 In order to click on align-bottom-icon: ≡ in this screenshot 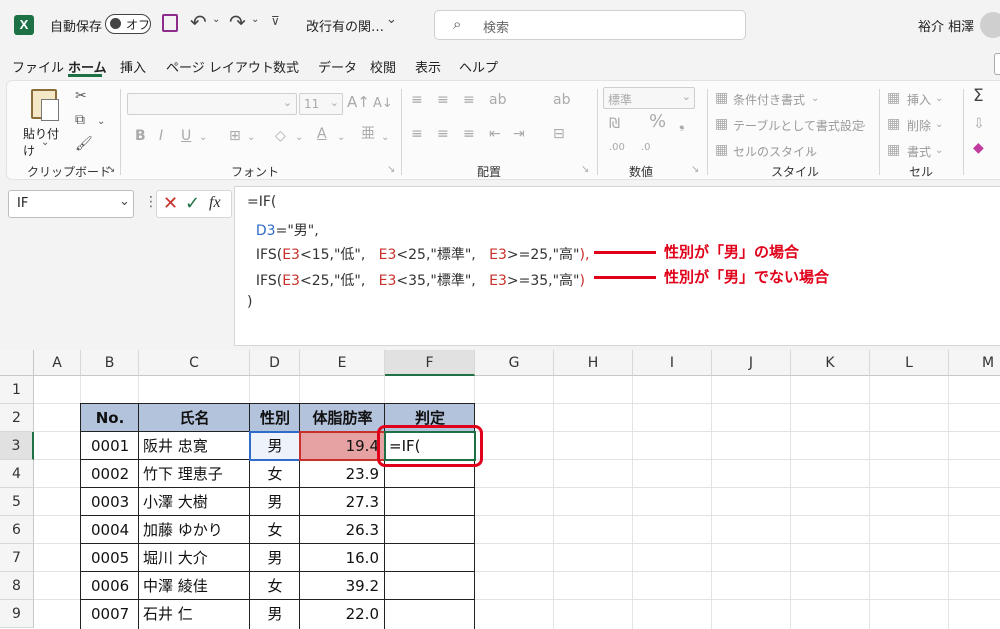, I will do `click(469, 100)`.